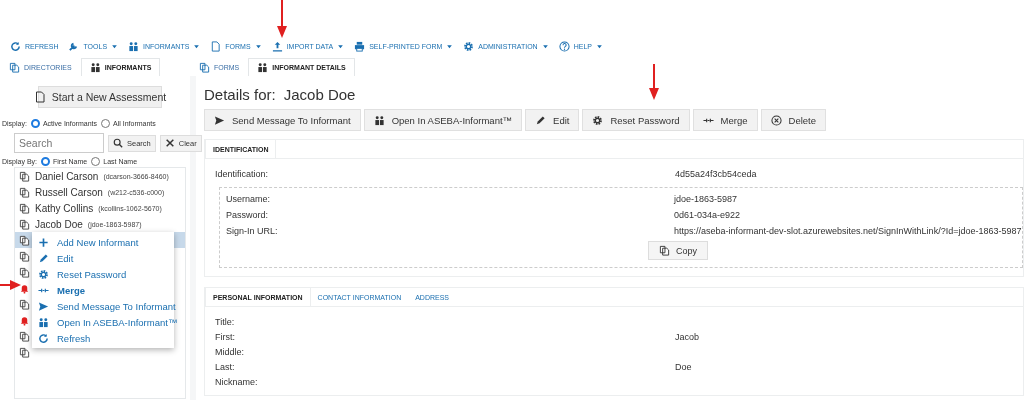 This screenshot has width=1024, height=401. Describe the element at coordinates (230, 352) in the screenshot. I see `field-label: Middle:` at that location.